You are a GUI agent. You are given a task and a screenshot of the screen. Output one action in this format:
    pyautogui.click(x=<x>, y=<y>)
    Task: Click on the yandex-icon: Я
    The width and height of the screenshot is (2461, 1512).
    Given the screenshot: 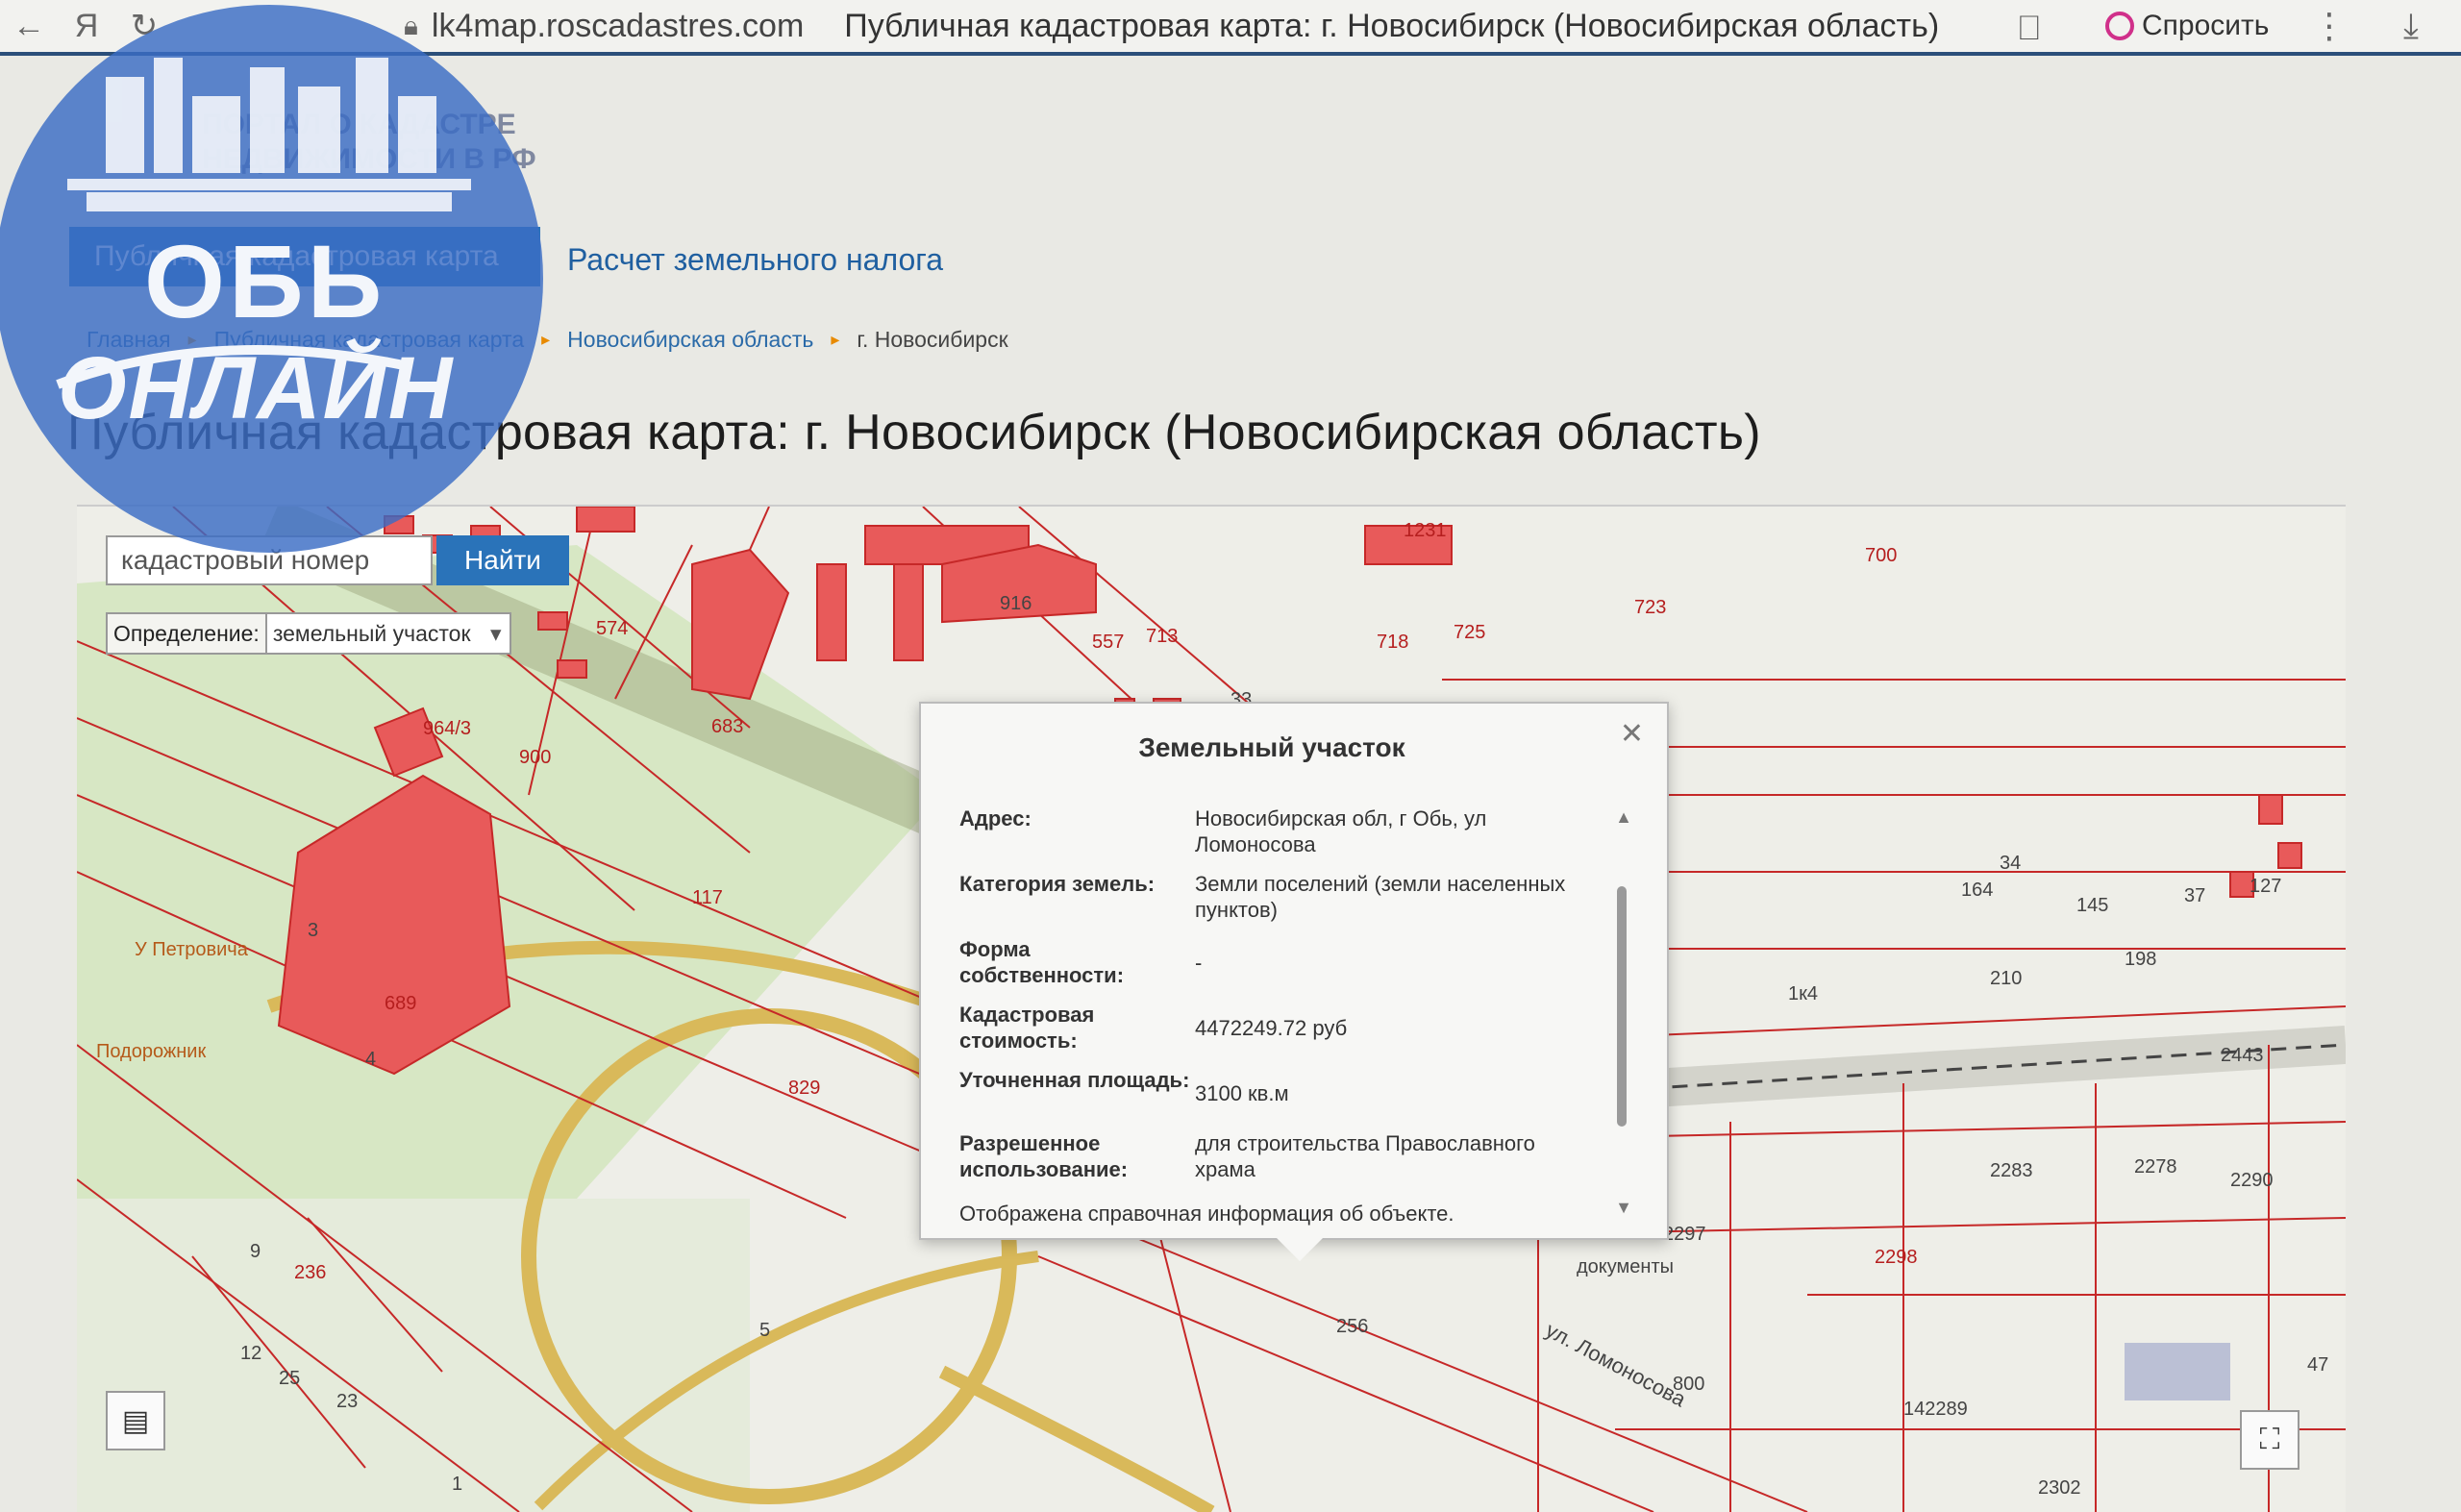 What is the action you would take?
    pyautogui.click(x=86, y=26)
    